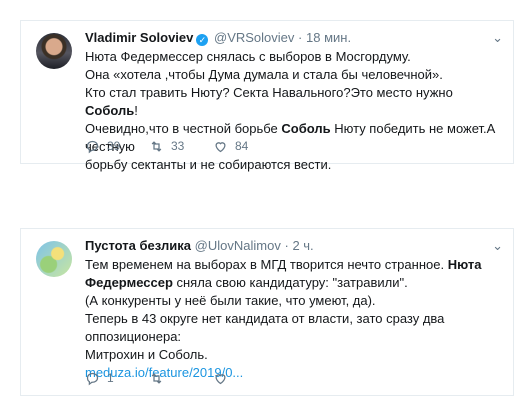  Describe the element at coordinates (146, 354) in the screenshot. I see `tweet-line: Митрохин и Соболь.` at that location.